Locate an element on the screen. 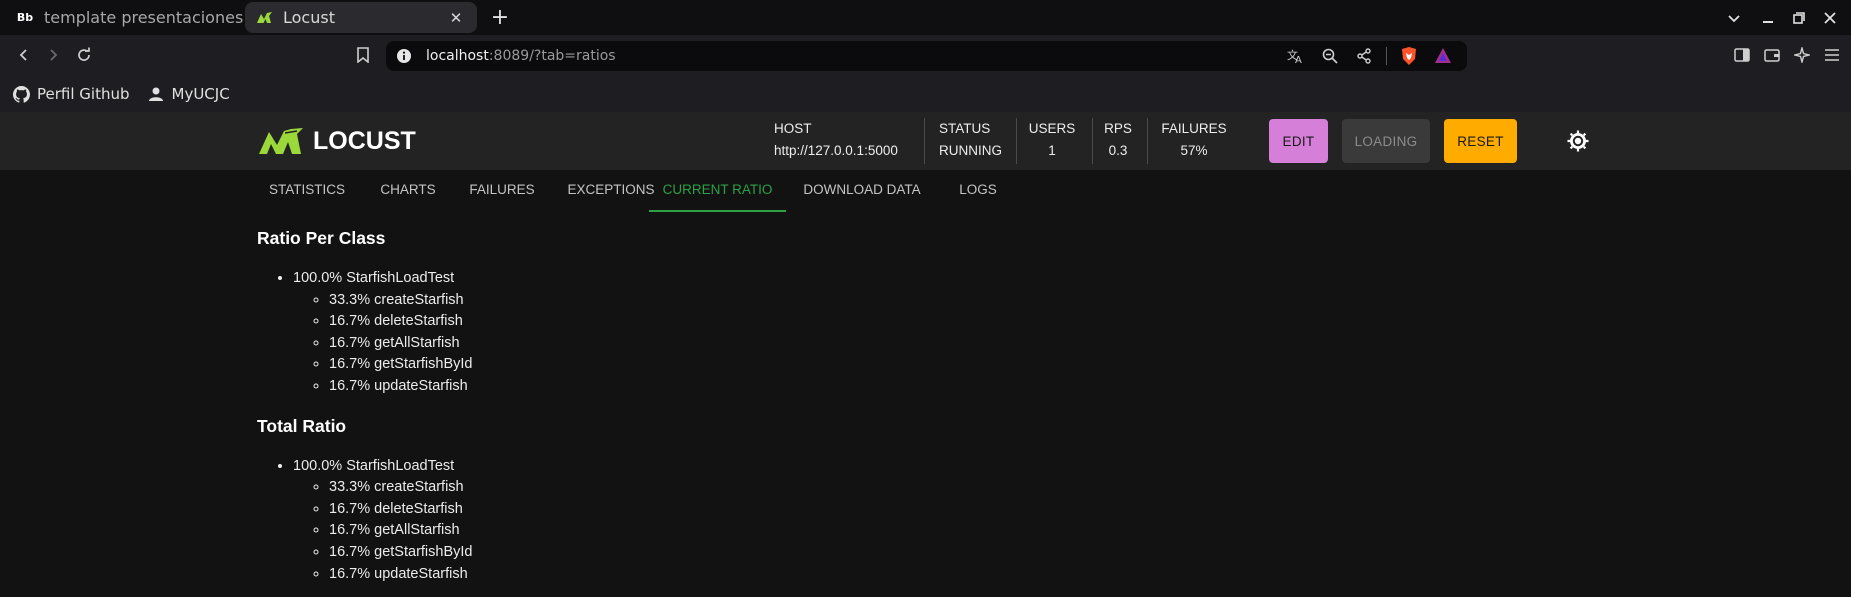 The image size is (1851, 597). stat-failures: FAILURES 57% is located at coordinates (1194, 141).